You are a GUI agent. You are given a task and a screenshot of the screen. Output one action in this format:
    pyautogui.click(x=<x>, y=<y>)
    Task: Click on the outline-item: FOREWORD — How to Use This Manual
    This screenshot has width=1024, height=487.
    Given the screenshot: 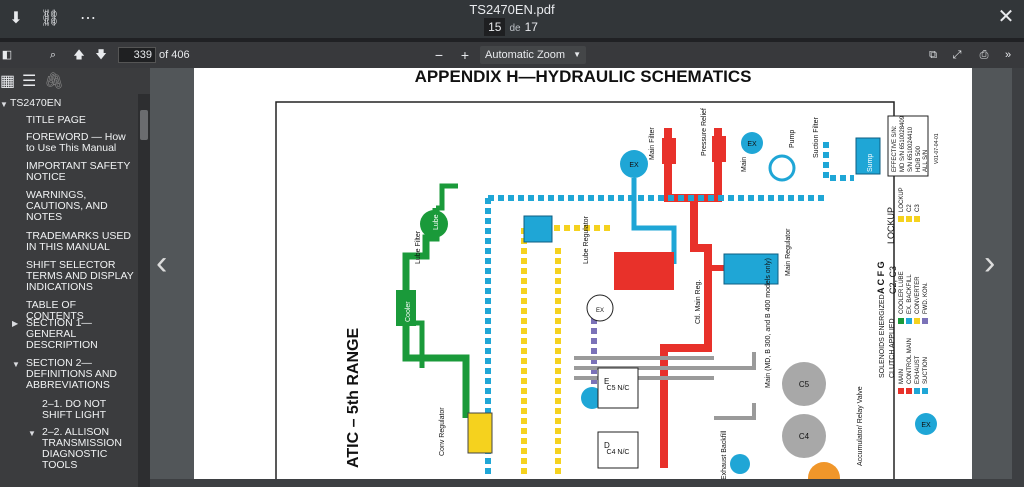 What is the action you would take?
    pyautogui.click(x=81, y=143)
    